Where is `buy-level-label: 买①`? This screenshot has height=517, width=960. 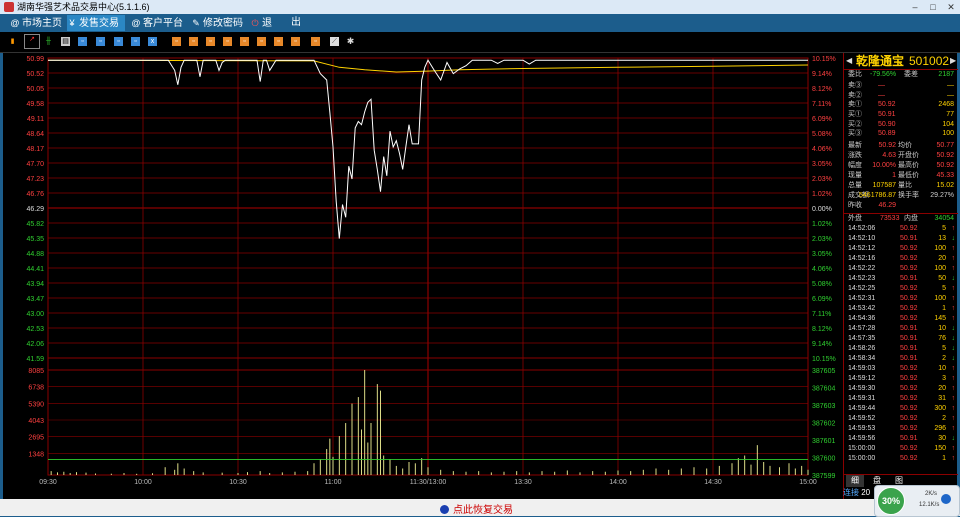
buy-level-label: 买① is located at coordinates (855, 114).